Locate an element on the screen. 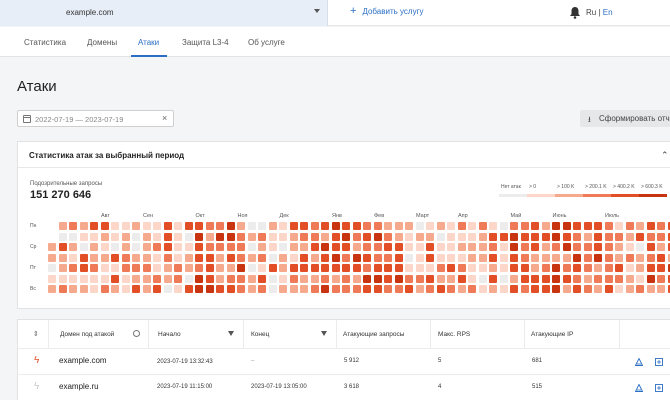 The width and height of the screenshot is (670, 400). header-end: Конец is located at coordinates (260, 334).